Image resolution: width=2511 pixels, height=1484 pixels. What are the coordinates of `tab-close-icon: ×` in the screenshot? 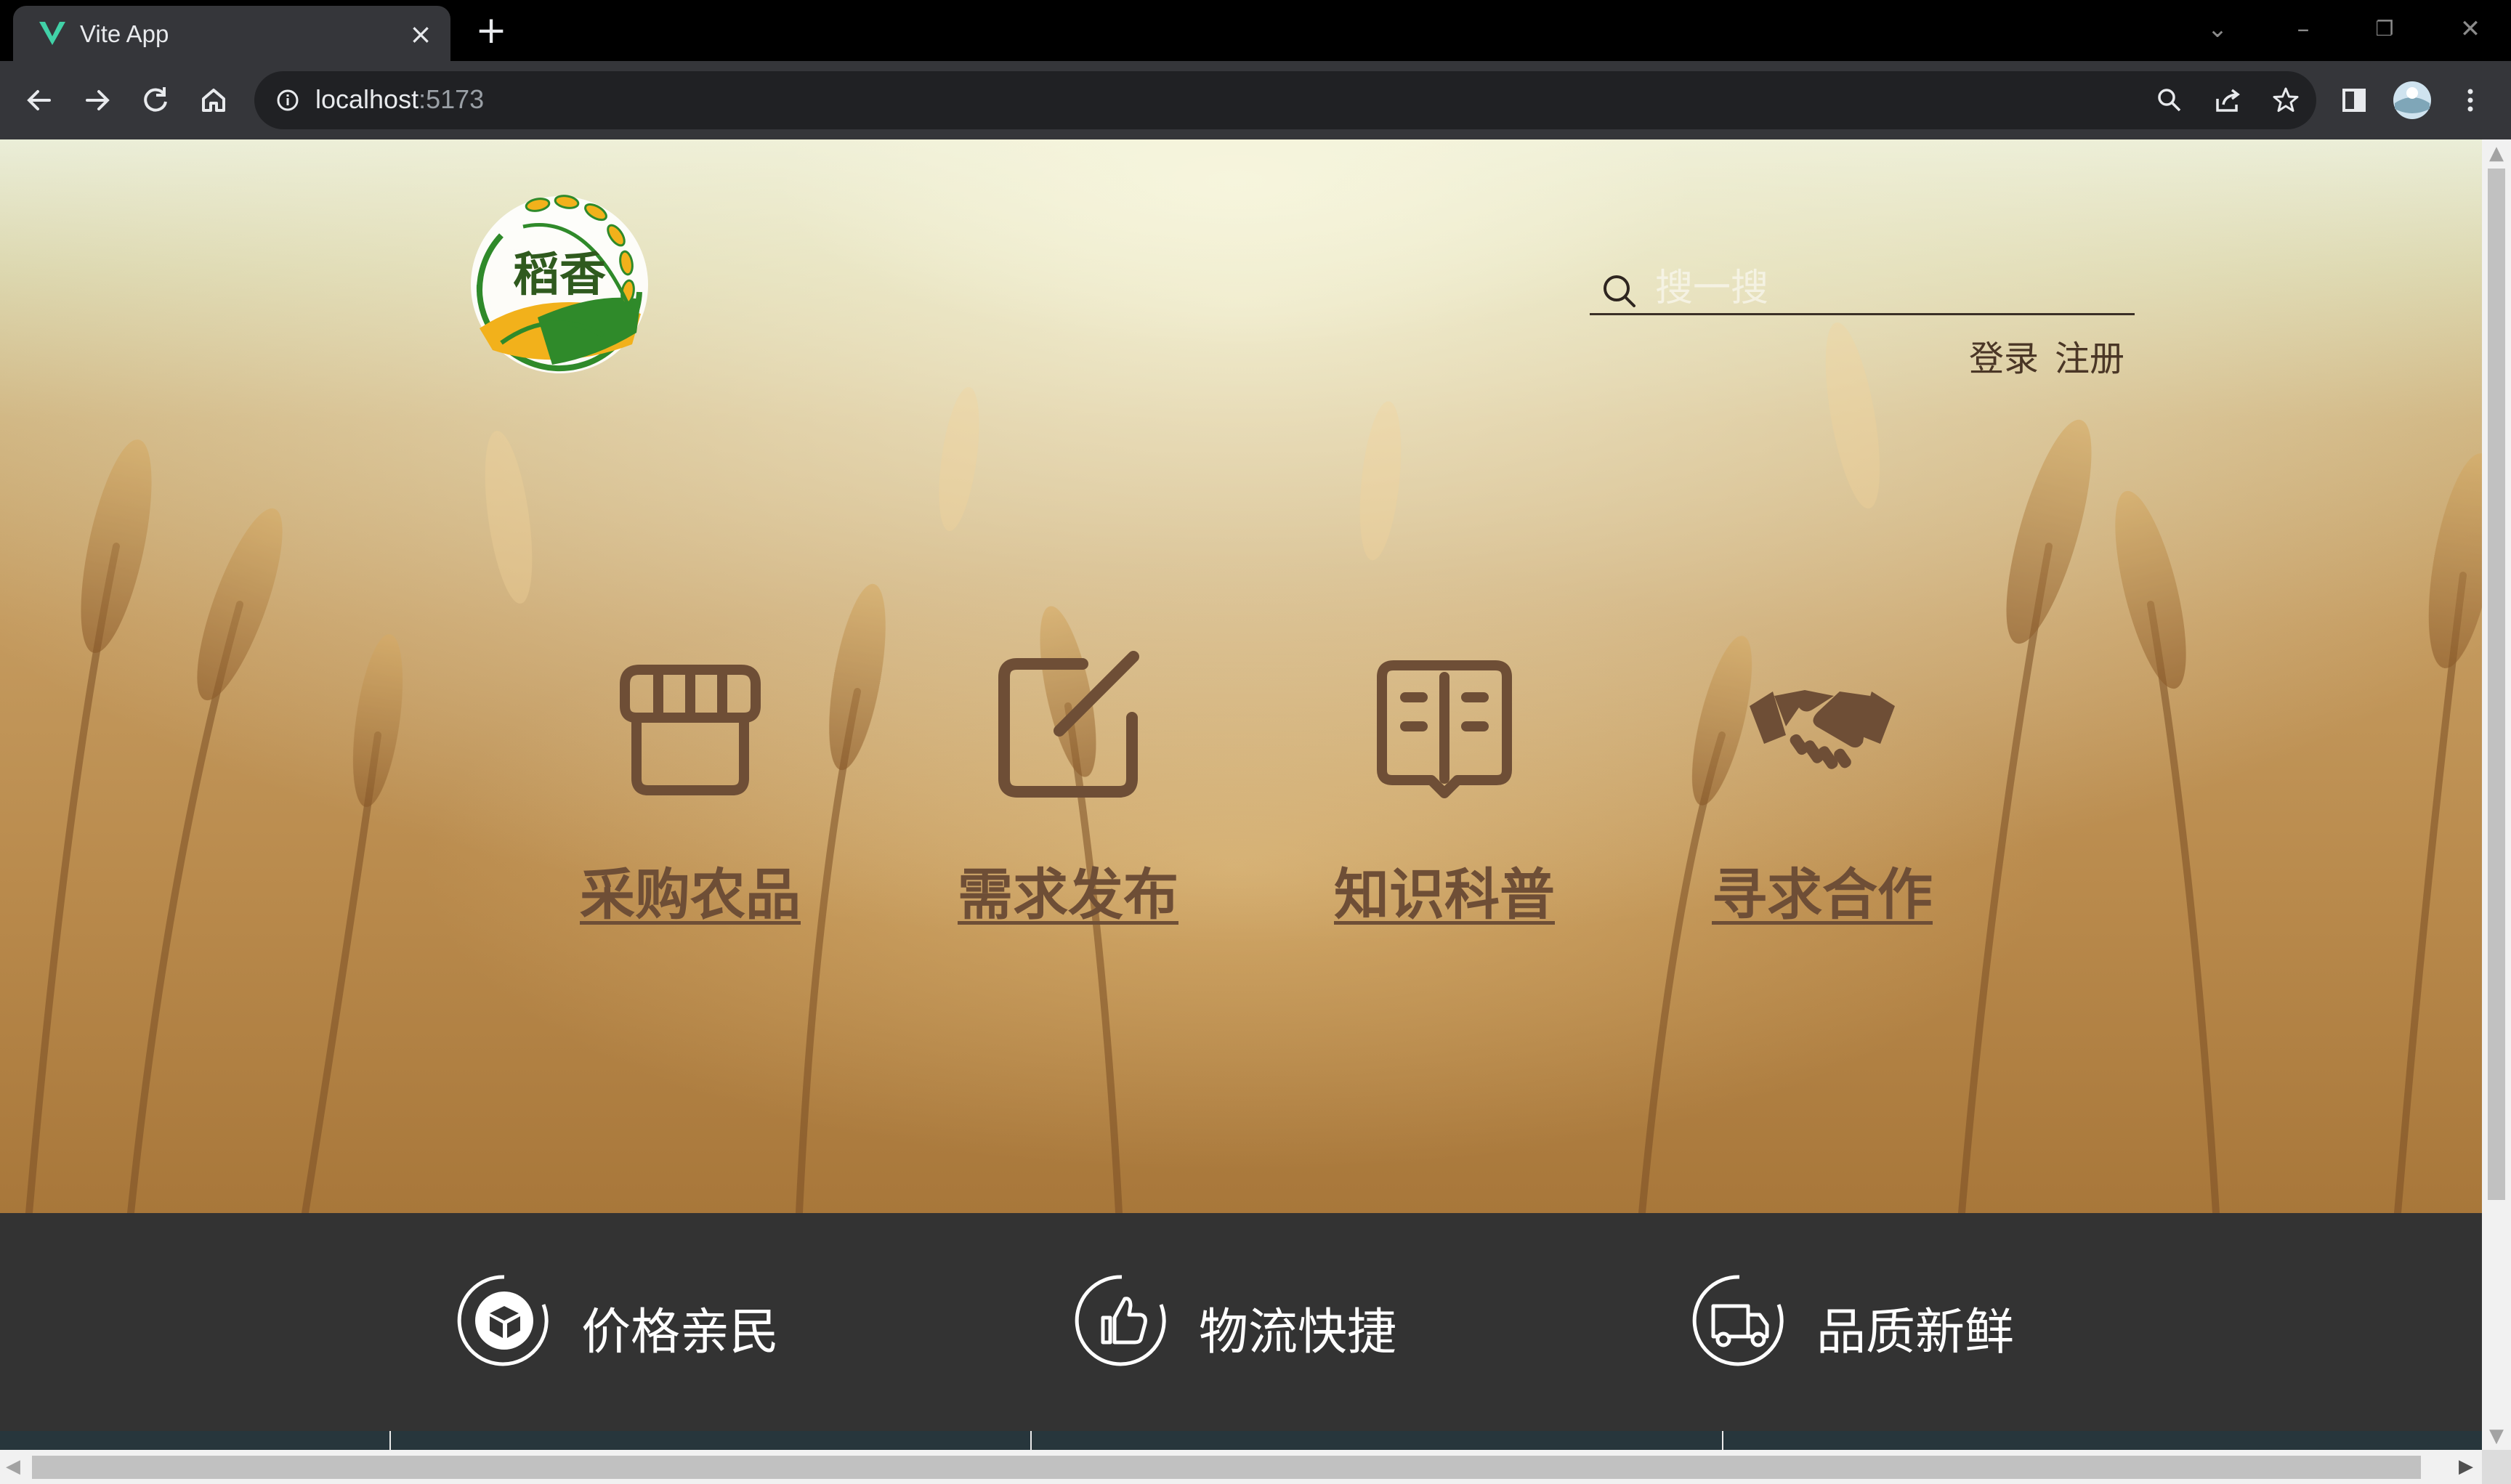 It's located at (420, 34).